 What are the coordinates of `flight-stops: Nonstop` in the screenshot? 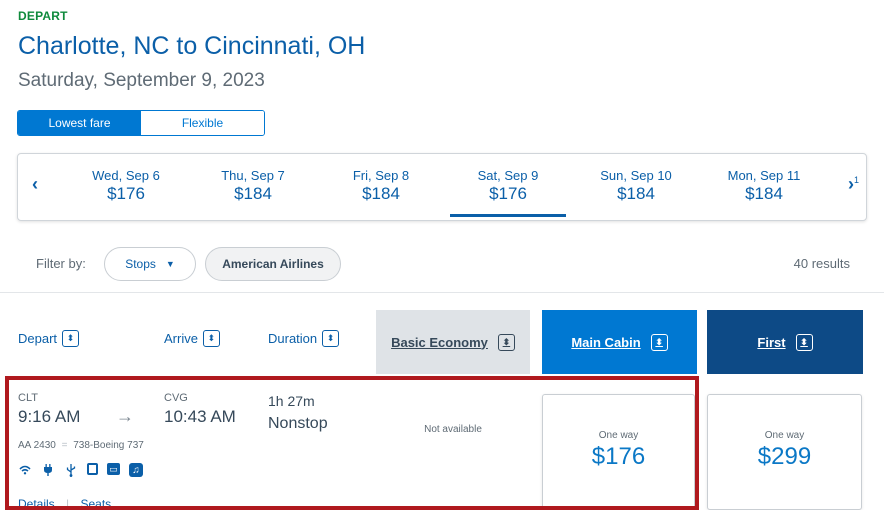 It's located at (298, 423).